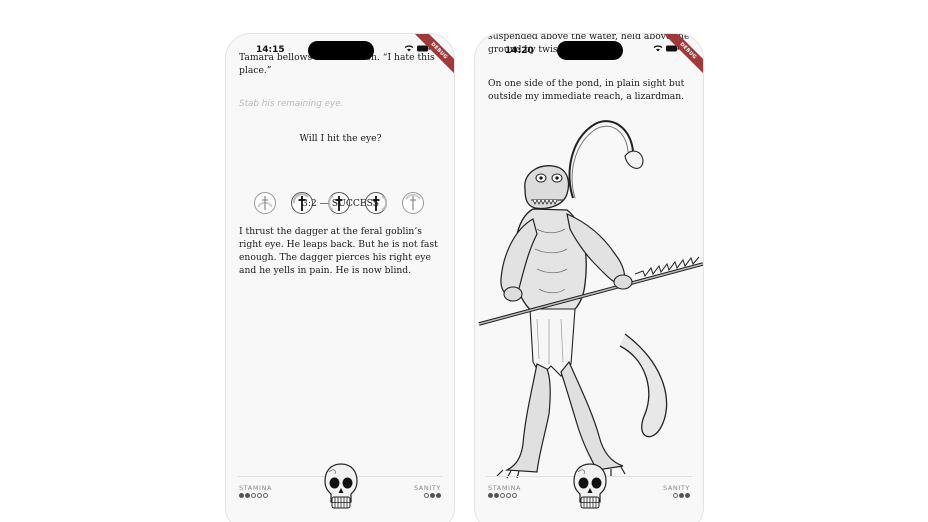  I want to click on roll-question: Will I hit the eye?, so click(340, 138).